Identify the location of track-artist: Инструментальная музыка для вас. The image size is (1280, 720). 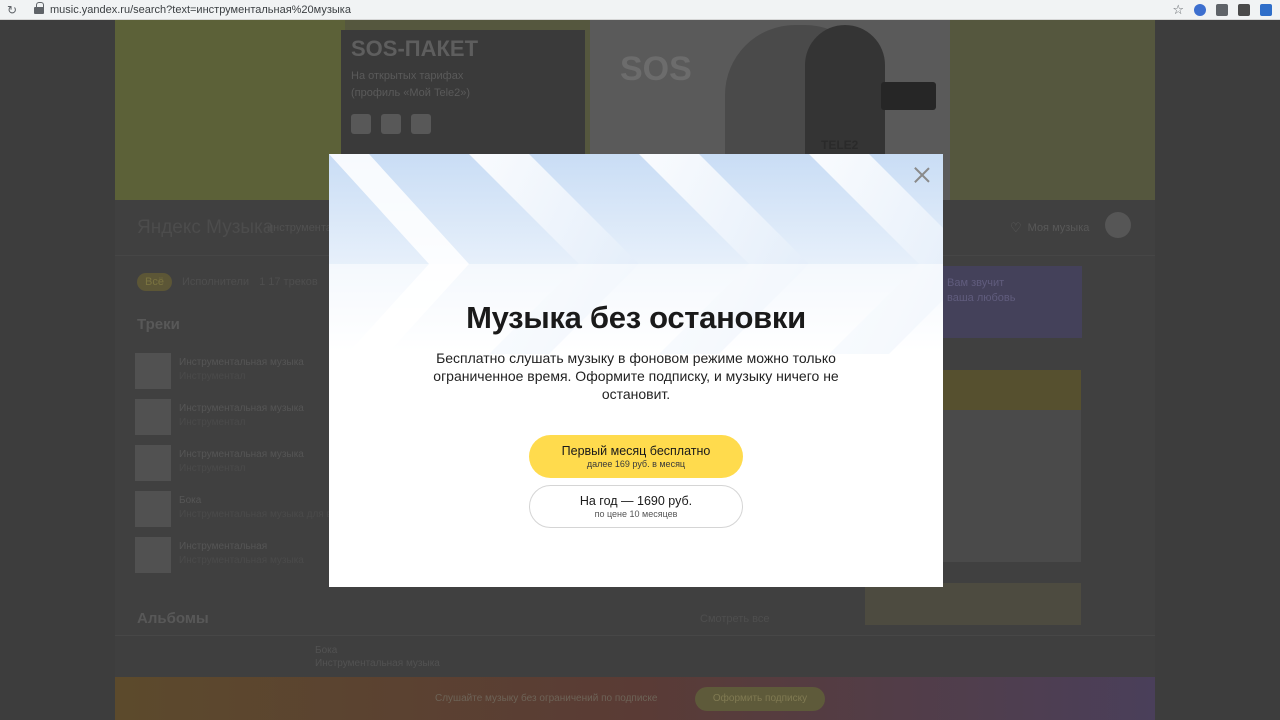
(261, 514).